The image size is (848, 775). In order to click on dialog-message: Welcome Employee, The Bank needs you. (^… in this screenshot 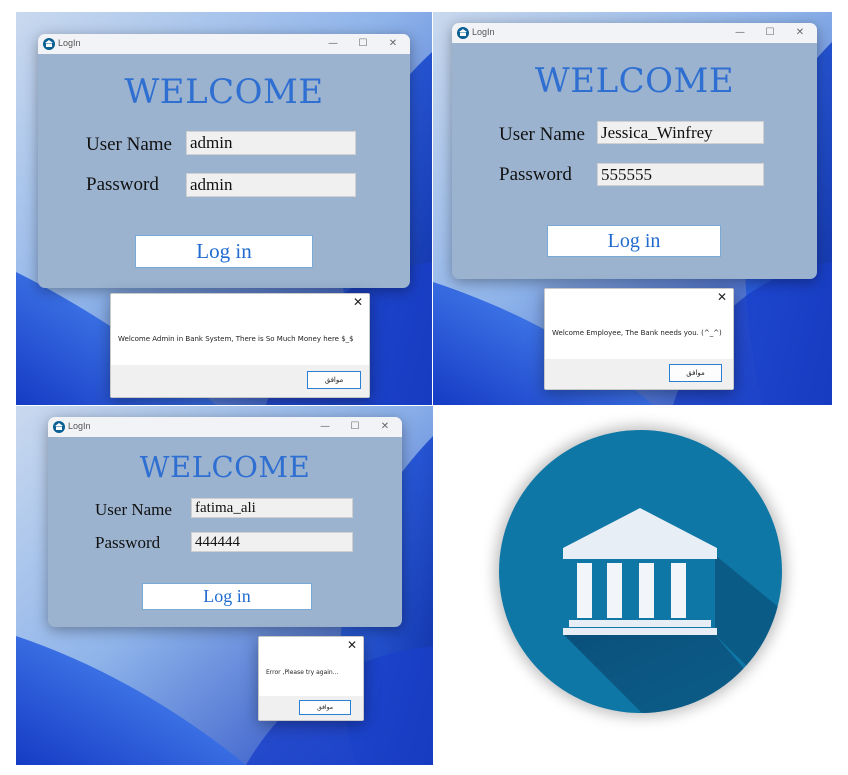, I will do `click(637, 333)`.